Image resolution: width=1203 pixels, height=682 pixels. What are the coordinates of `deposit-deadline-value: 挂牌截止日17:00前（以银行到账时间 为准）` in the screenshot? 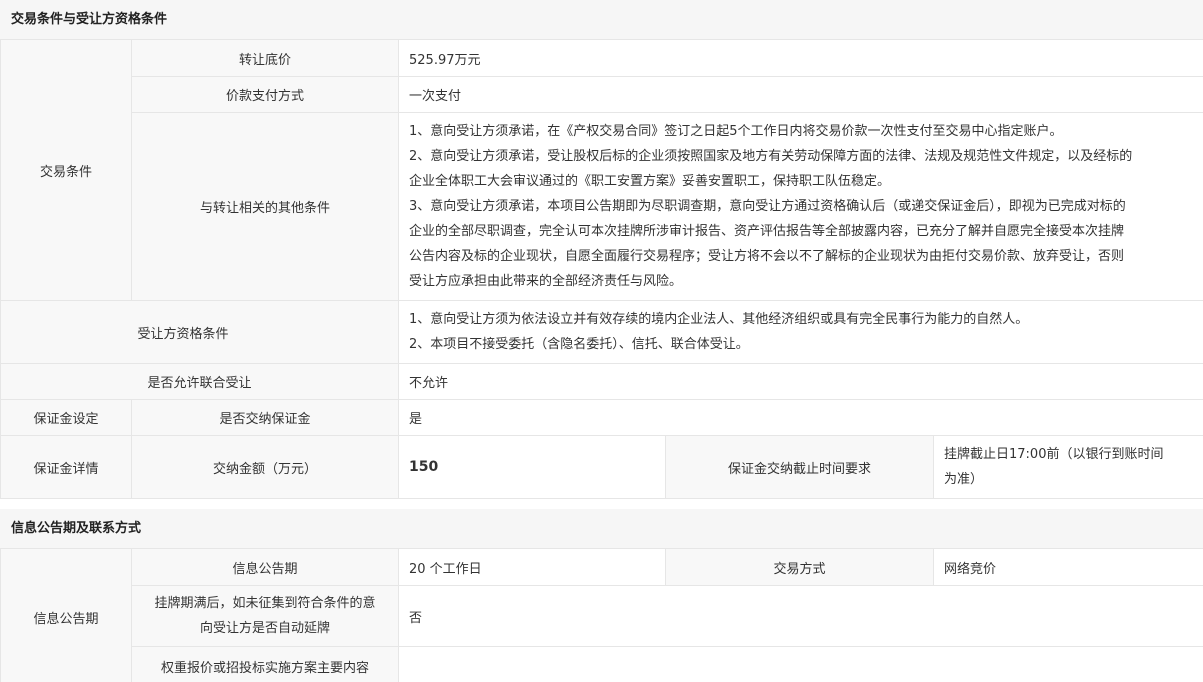 It's located at (1067, 467).